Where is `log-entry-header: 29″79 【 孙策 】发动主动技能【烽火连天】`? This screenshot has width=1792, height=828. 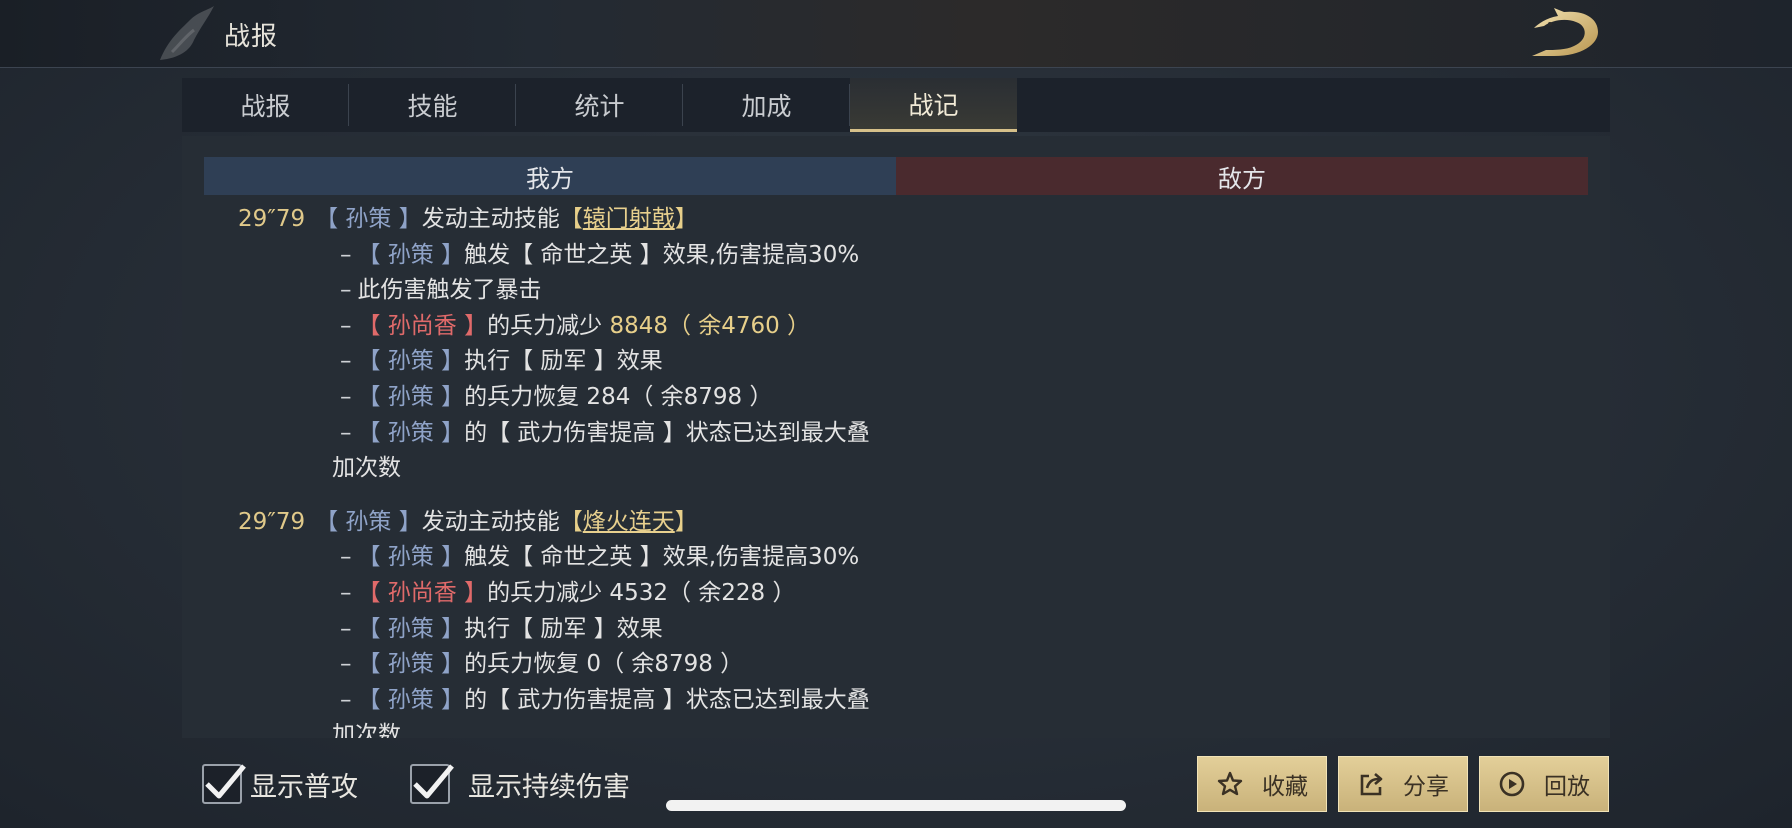
log-entry-header: 29″79 【 孙策 】发动主动技能【烽火连天】 is located at coordinates (539, 523).